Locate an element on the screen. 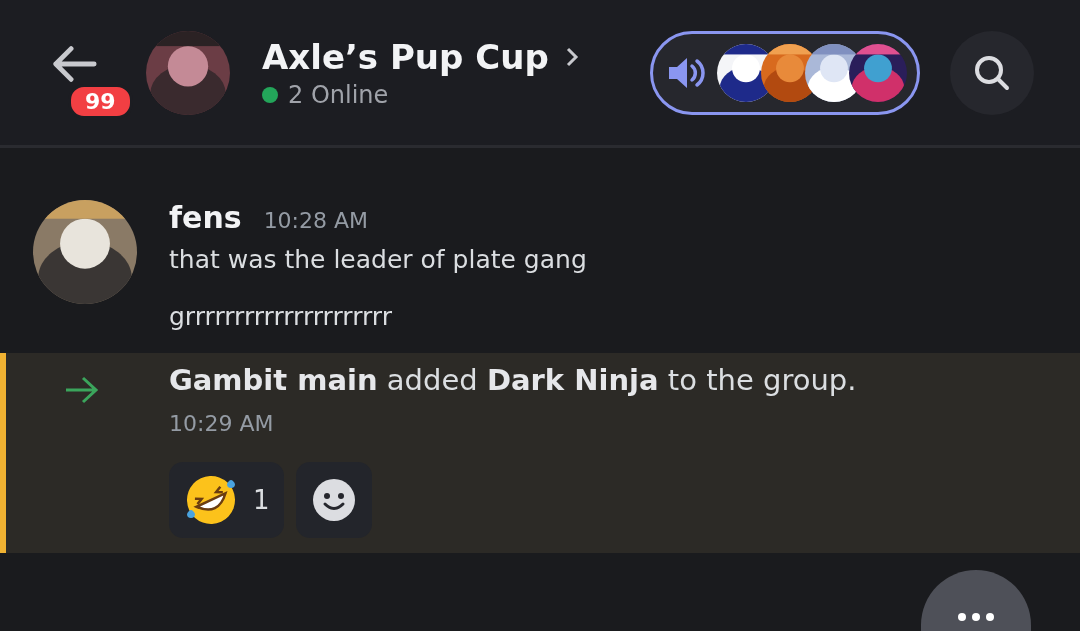  smiley-icon is located at coordinates (333, 500).